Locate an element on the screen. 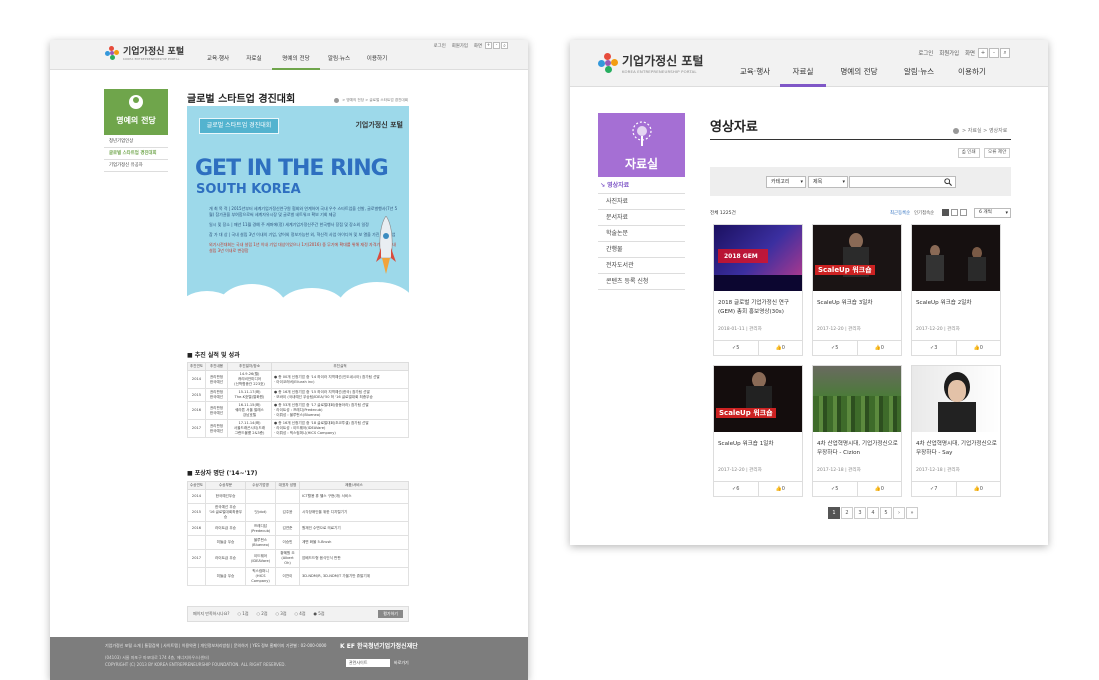  rating-option-3: ○ 3점 is located at coordinates (281, 614).